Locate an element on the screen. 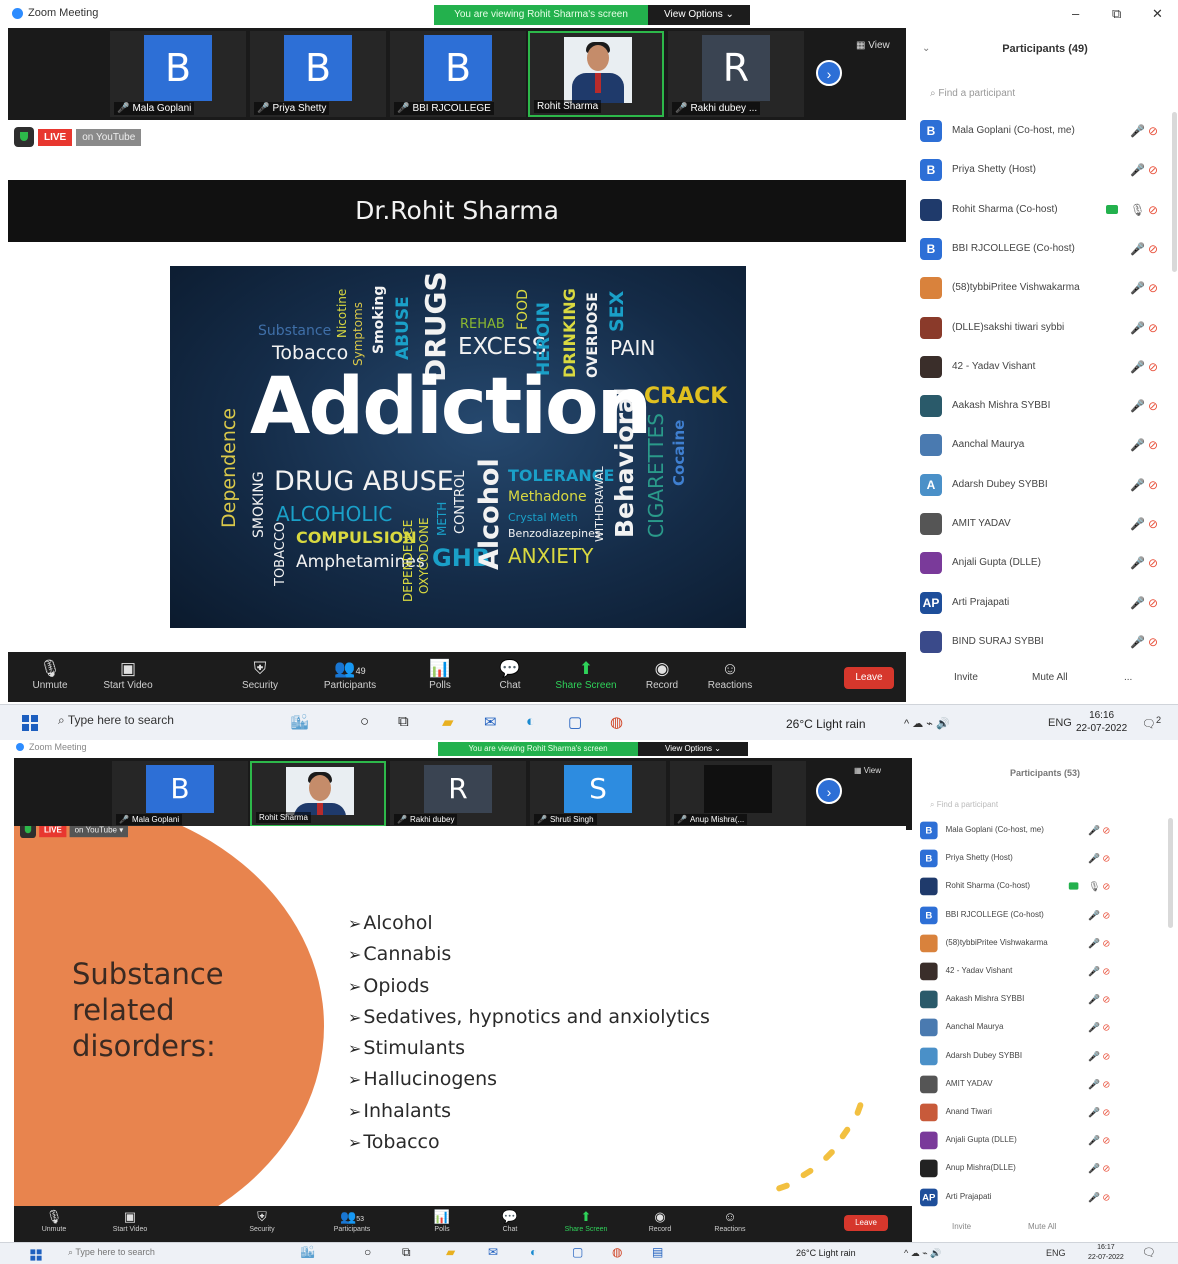  share-screen-button: ⬆ Share Screen is located at coordinates (586, 674).